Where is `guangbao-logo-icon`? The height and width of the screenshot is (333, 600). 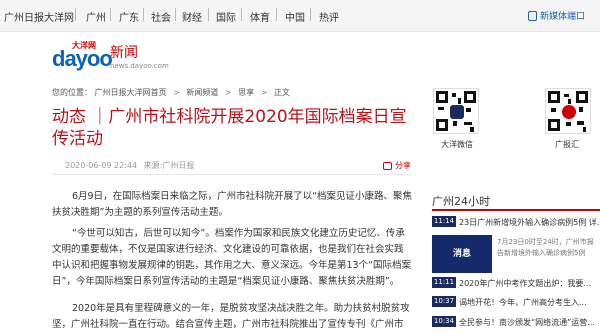 guangbao-logo-icon is located at coordinates (569, 112).